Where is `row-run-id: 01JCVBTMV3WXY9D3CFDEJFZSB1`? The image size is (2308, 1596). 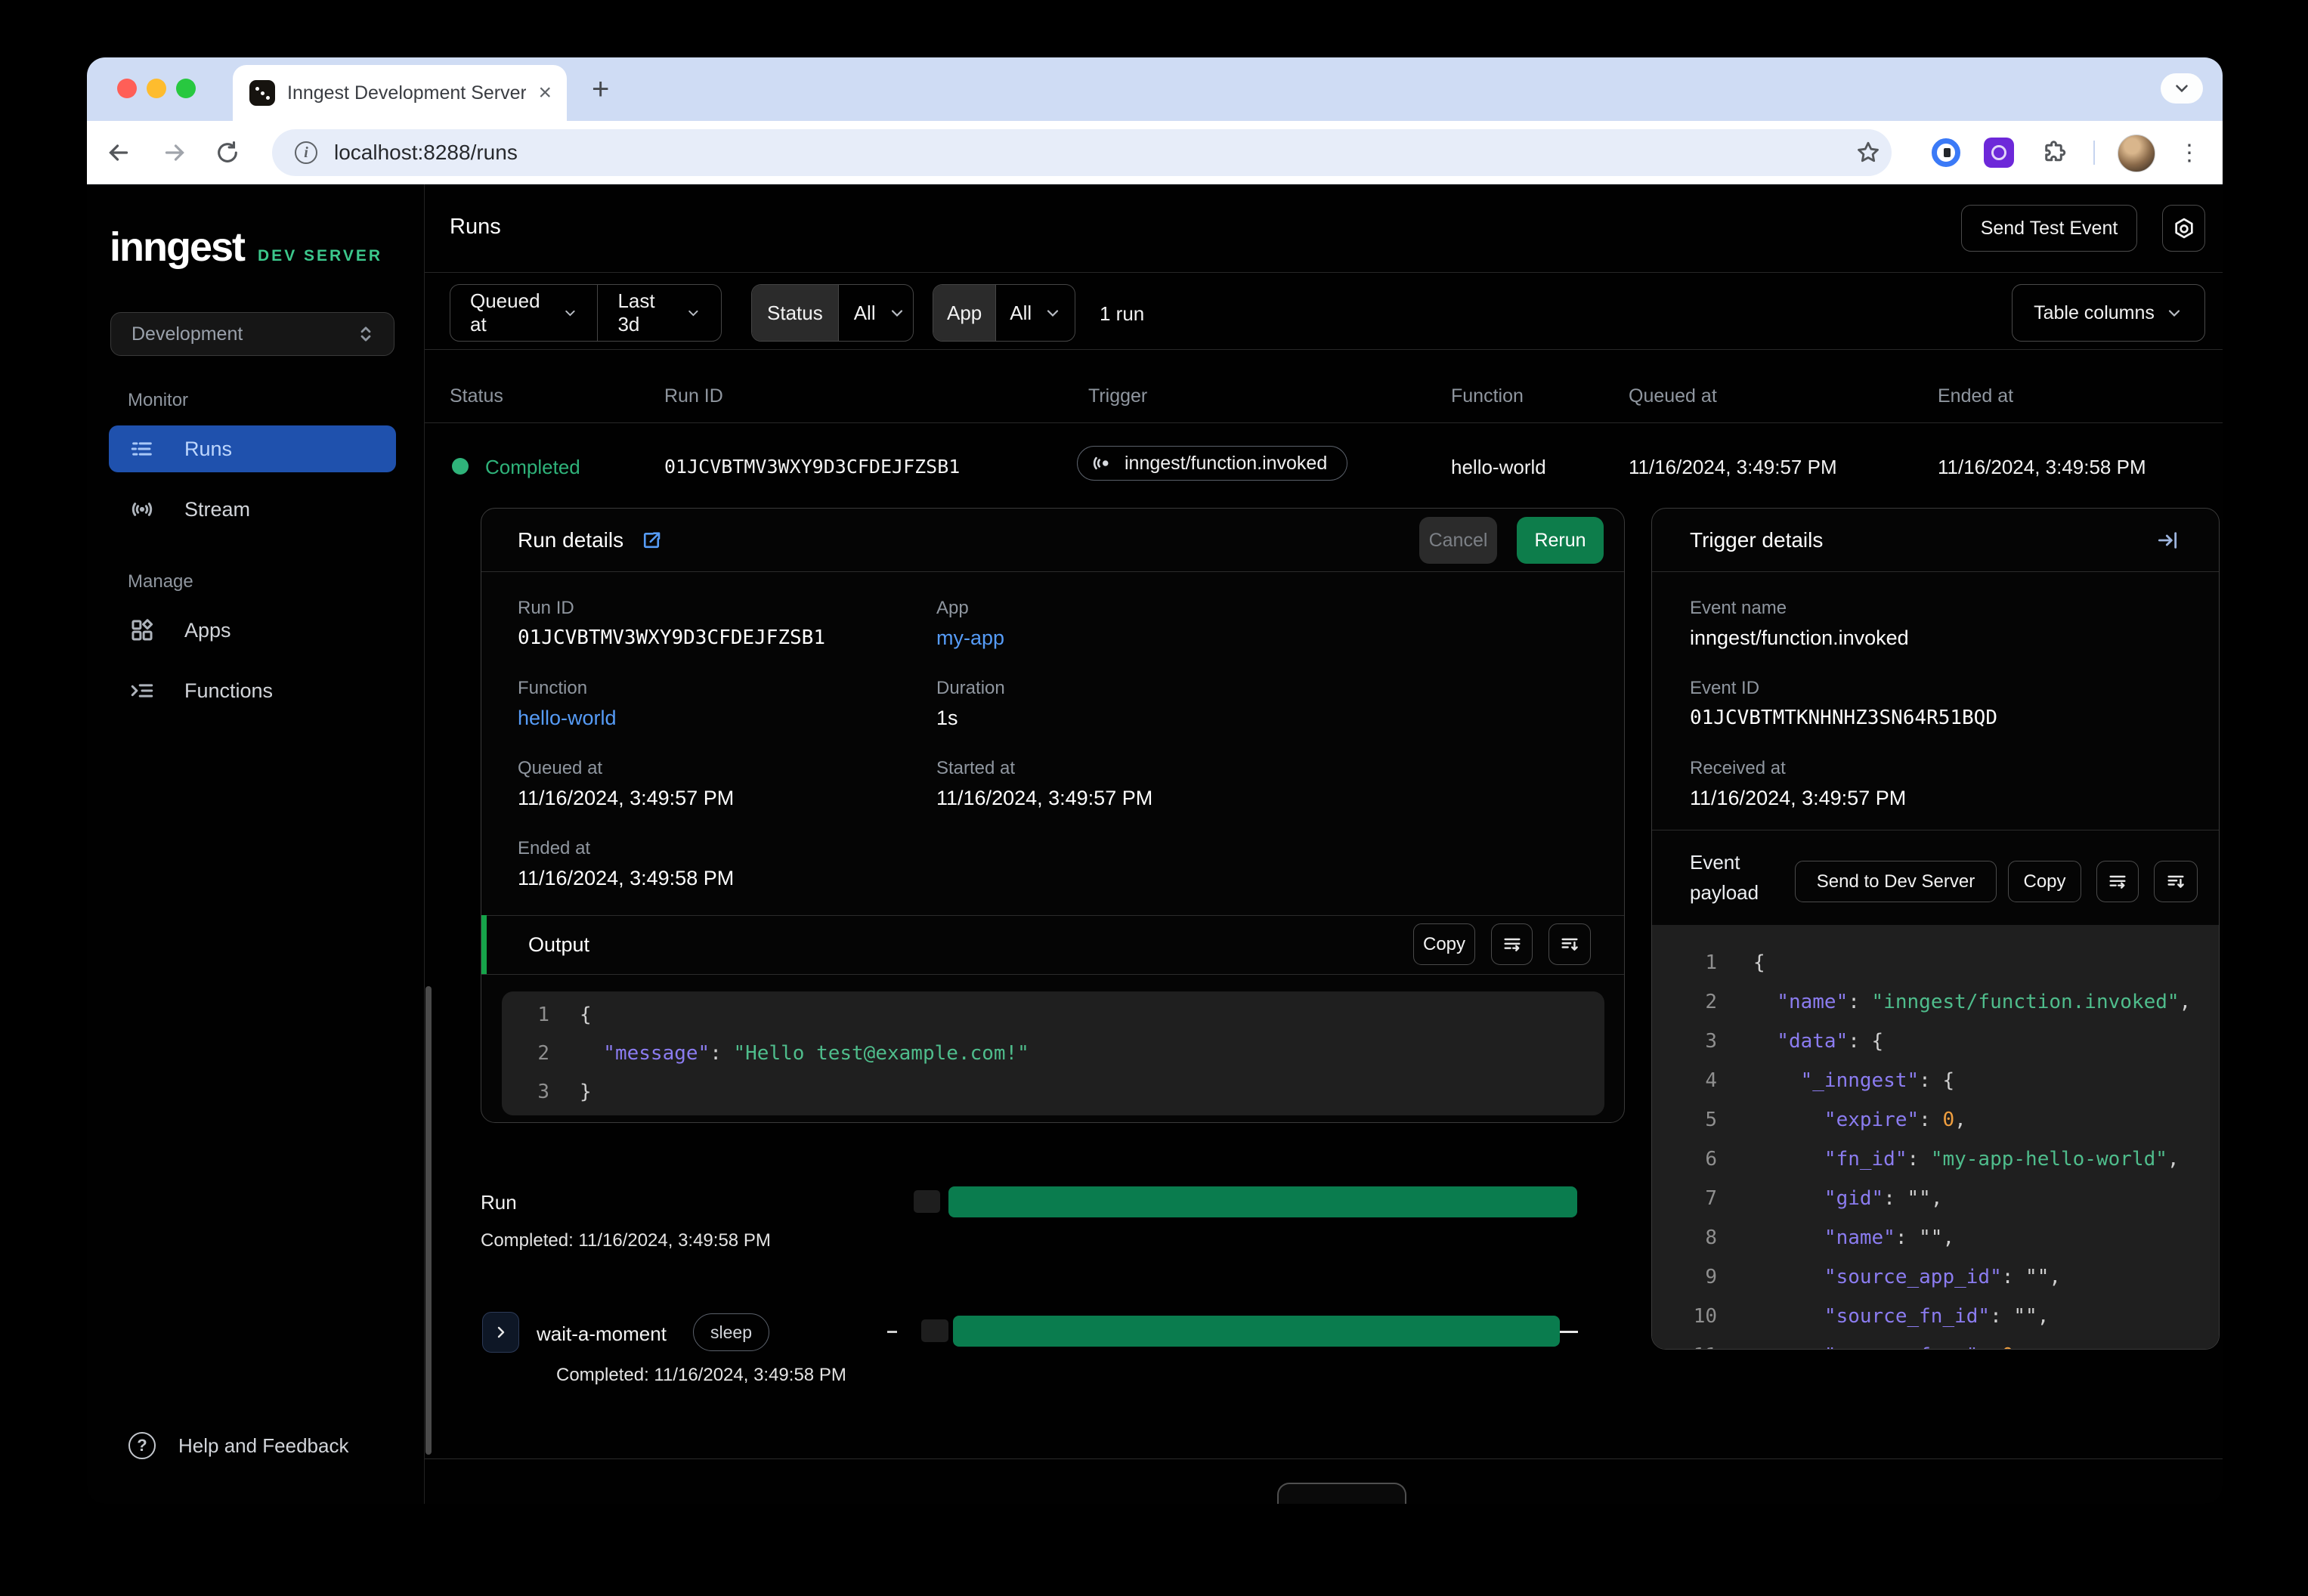
row-run-id: 01JCVBTMV3WXY9D3CFDEJFZSB1 is located at coordinates (812, 467).